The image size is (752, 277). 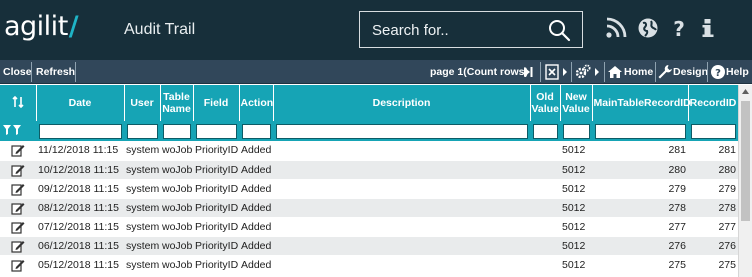 I want to click on design-button: Design, so click(x=690, y=72).